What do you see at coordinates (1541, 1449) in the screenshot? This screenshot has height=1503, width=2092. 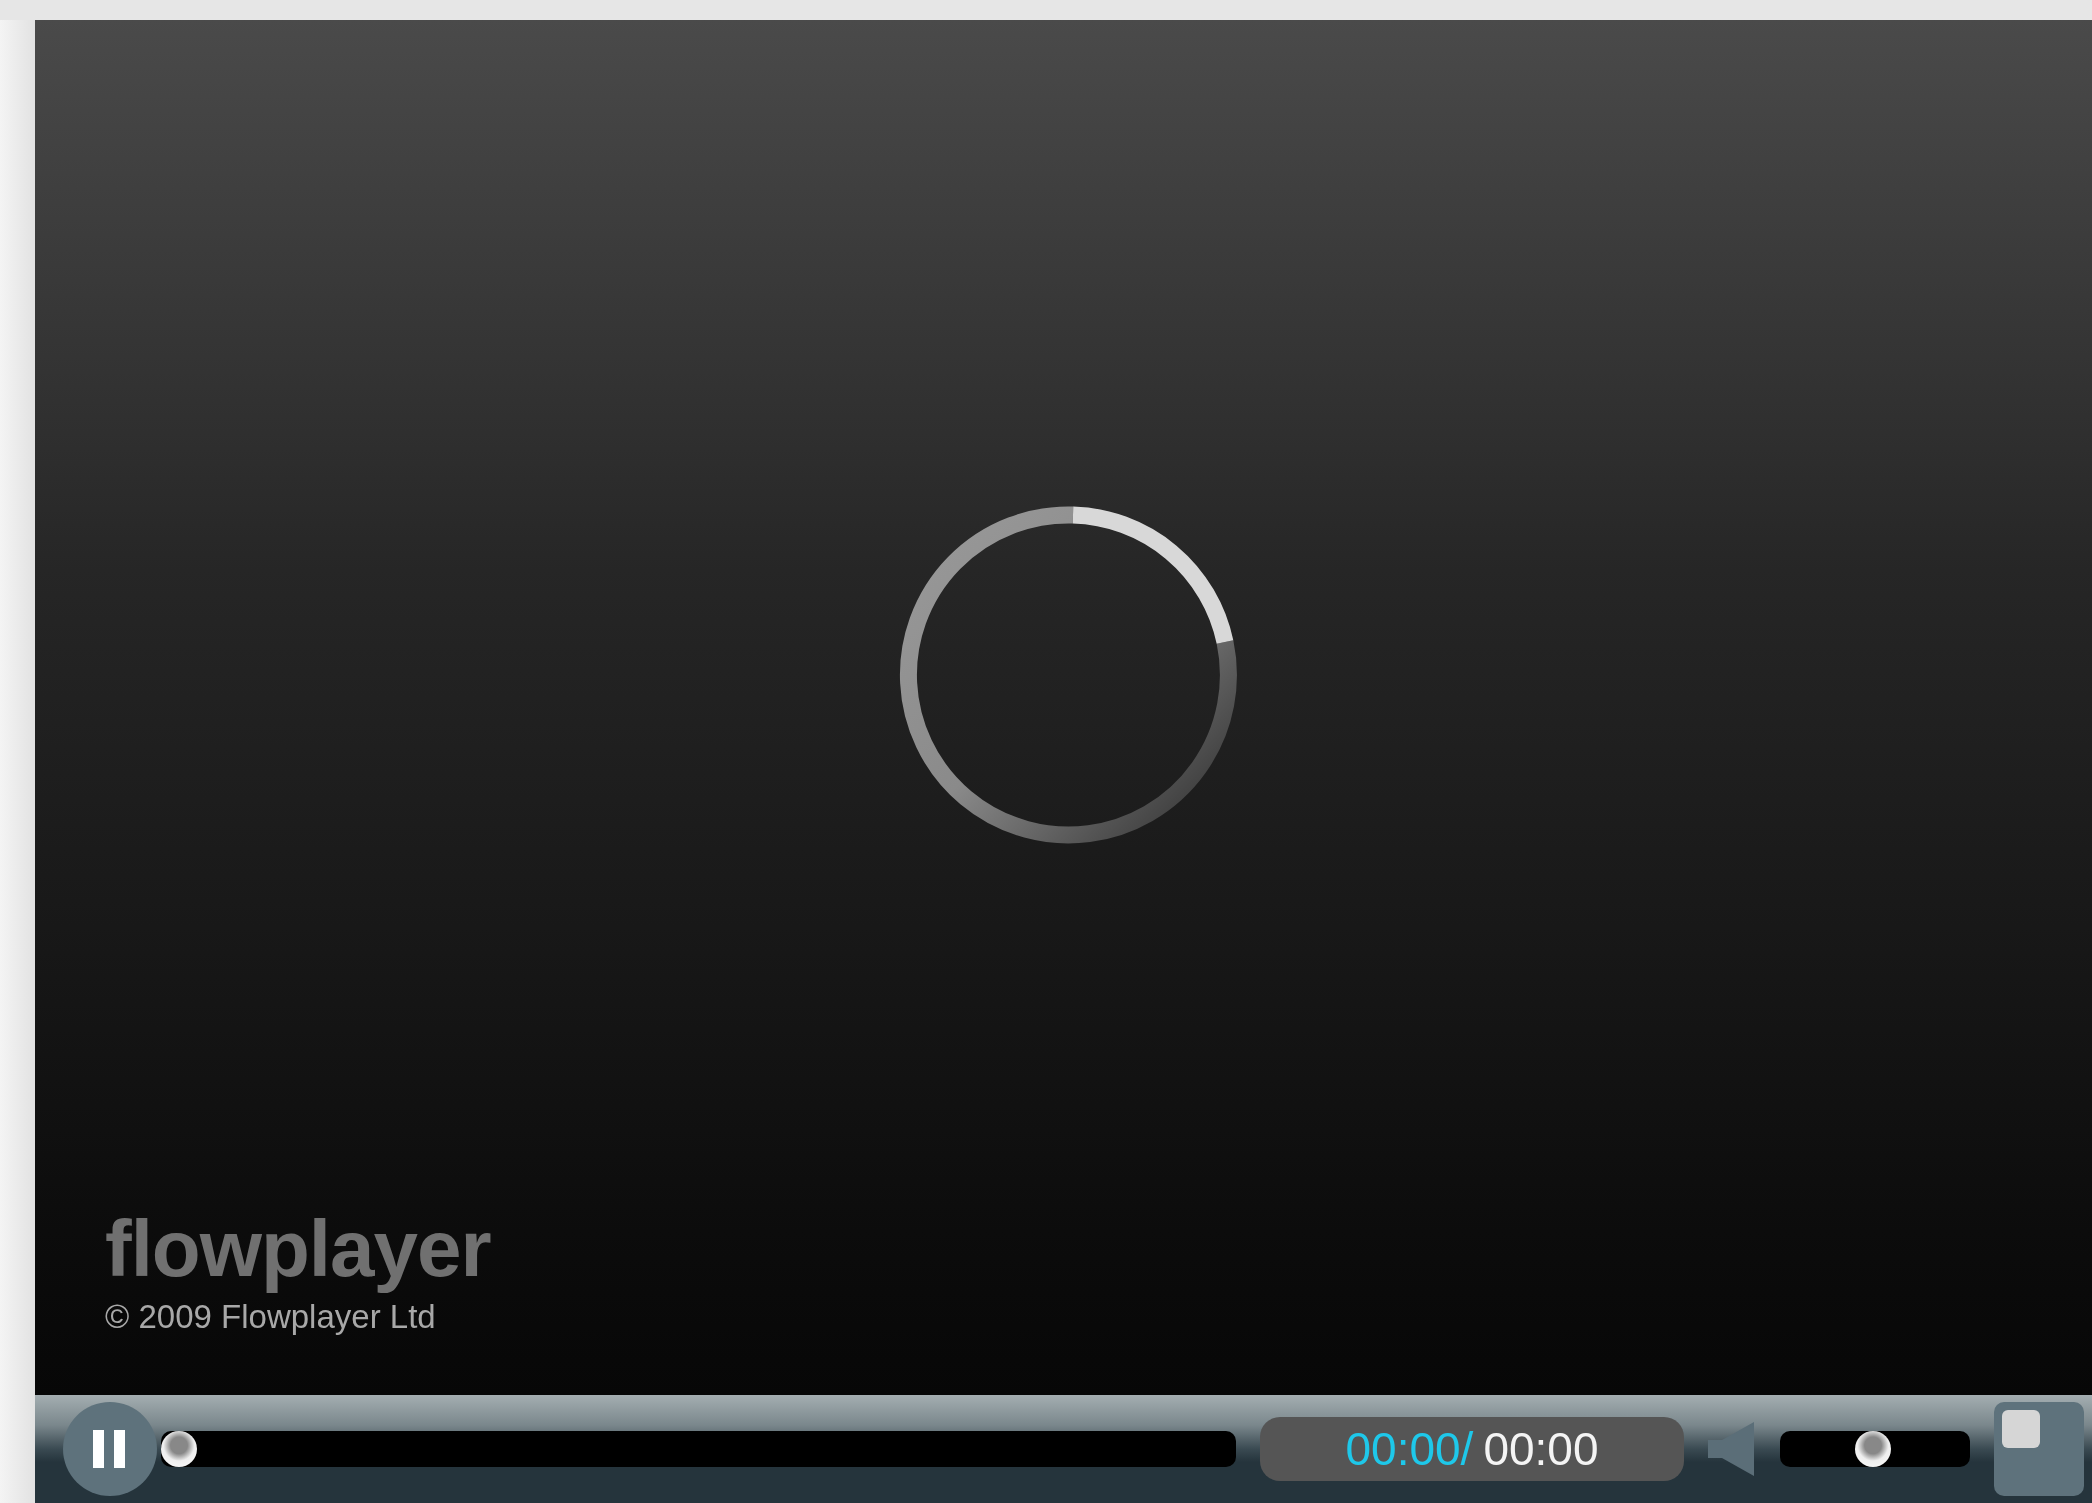 I see `duration-time: 00:00` at bounding box center [1541, 1449].